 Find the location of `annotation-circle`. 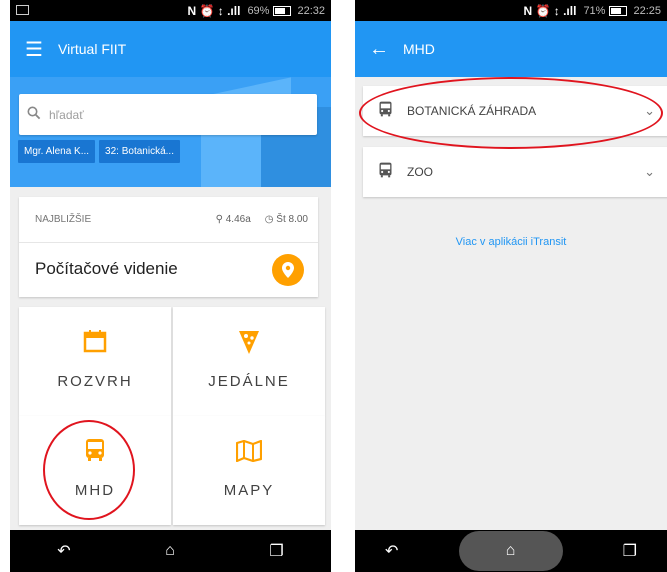

annotation-circle is located at coordinates (89, 470).